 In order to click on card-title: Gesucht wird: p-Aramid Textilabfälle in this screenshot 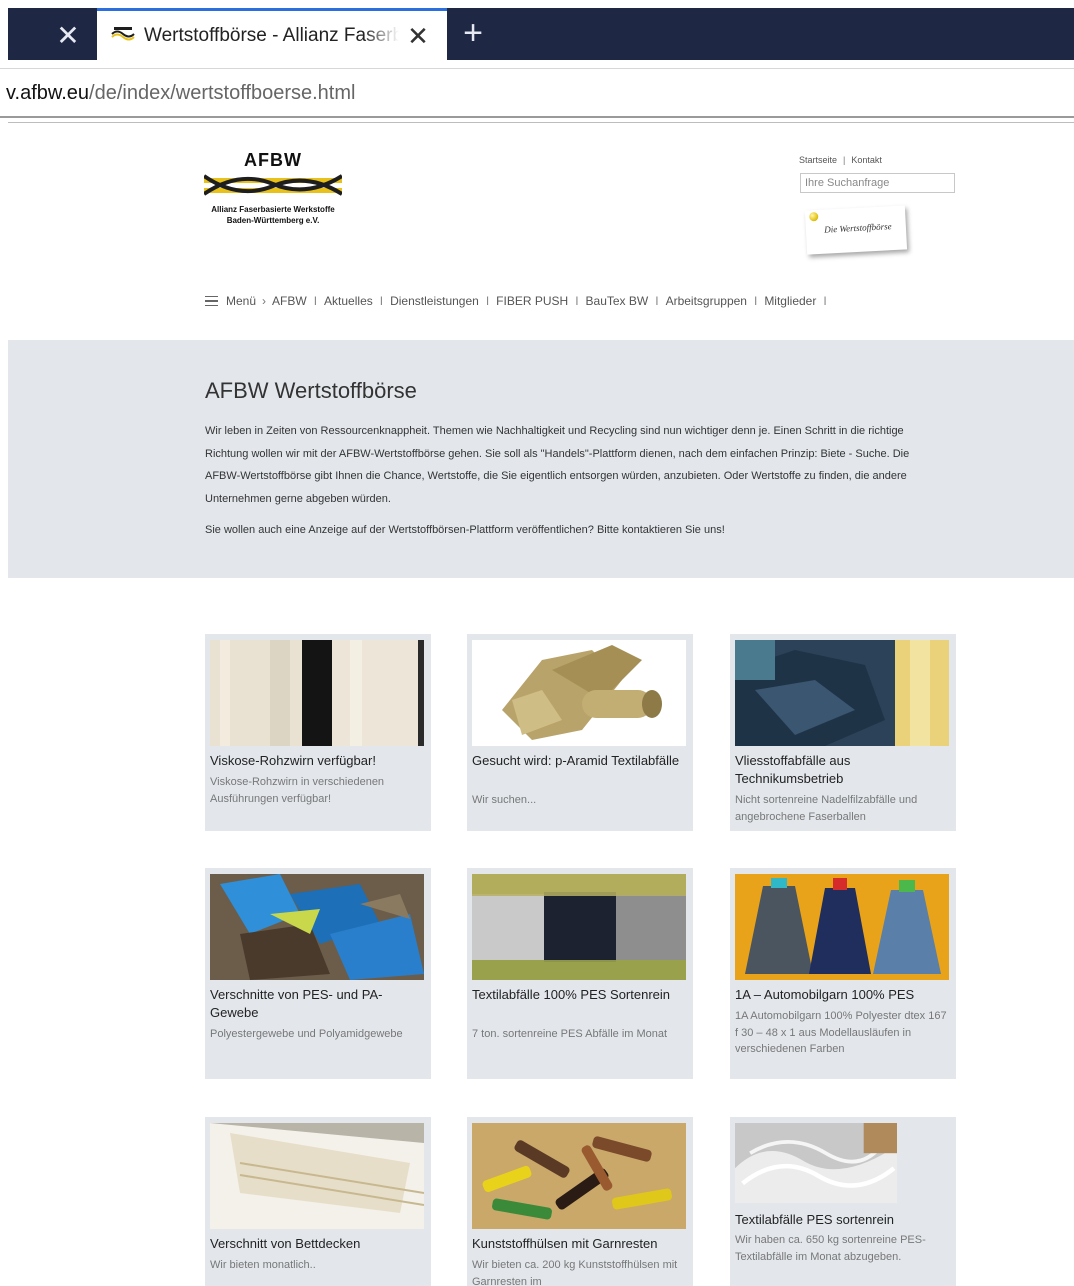, I will do `click(576, 760)`.